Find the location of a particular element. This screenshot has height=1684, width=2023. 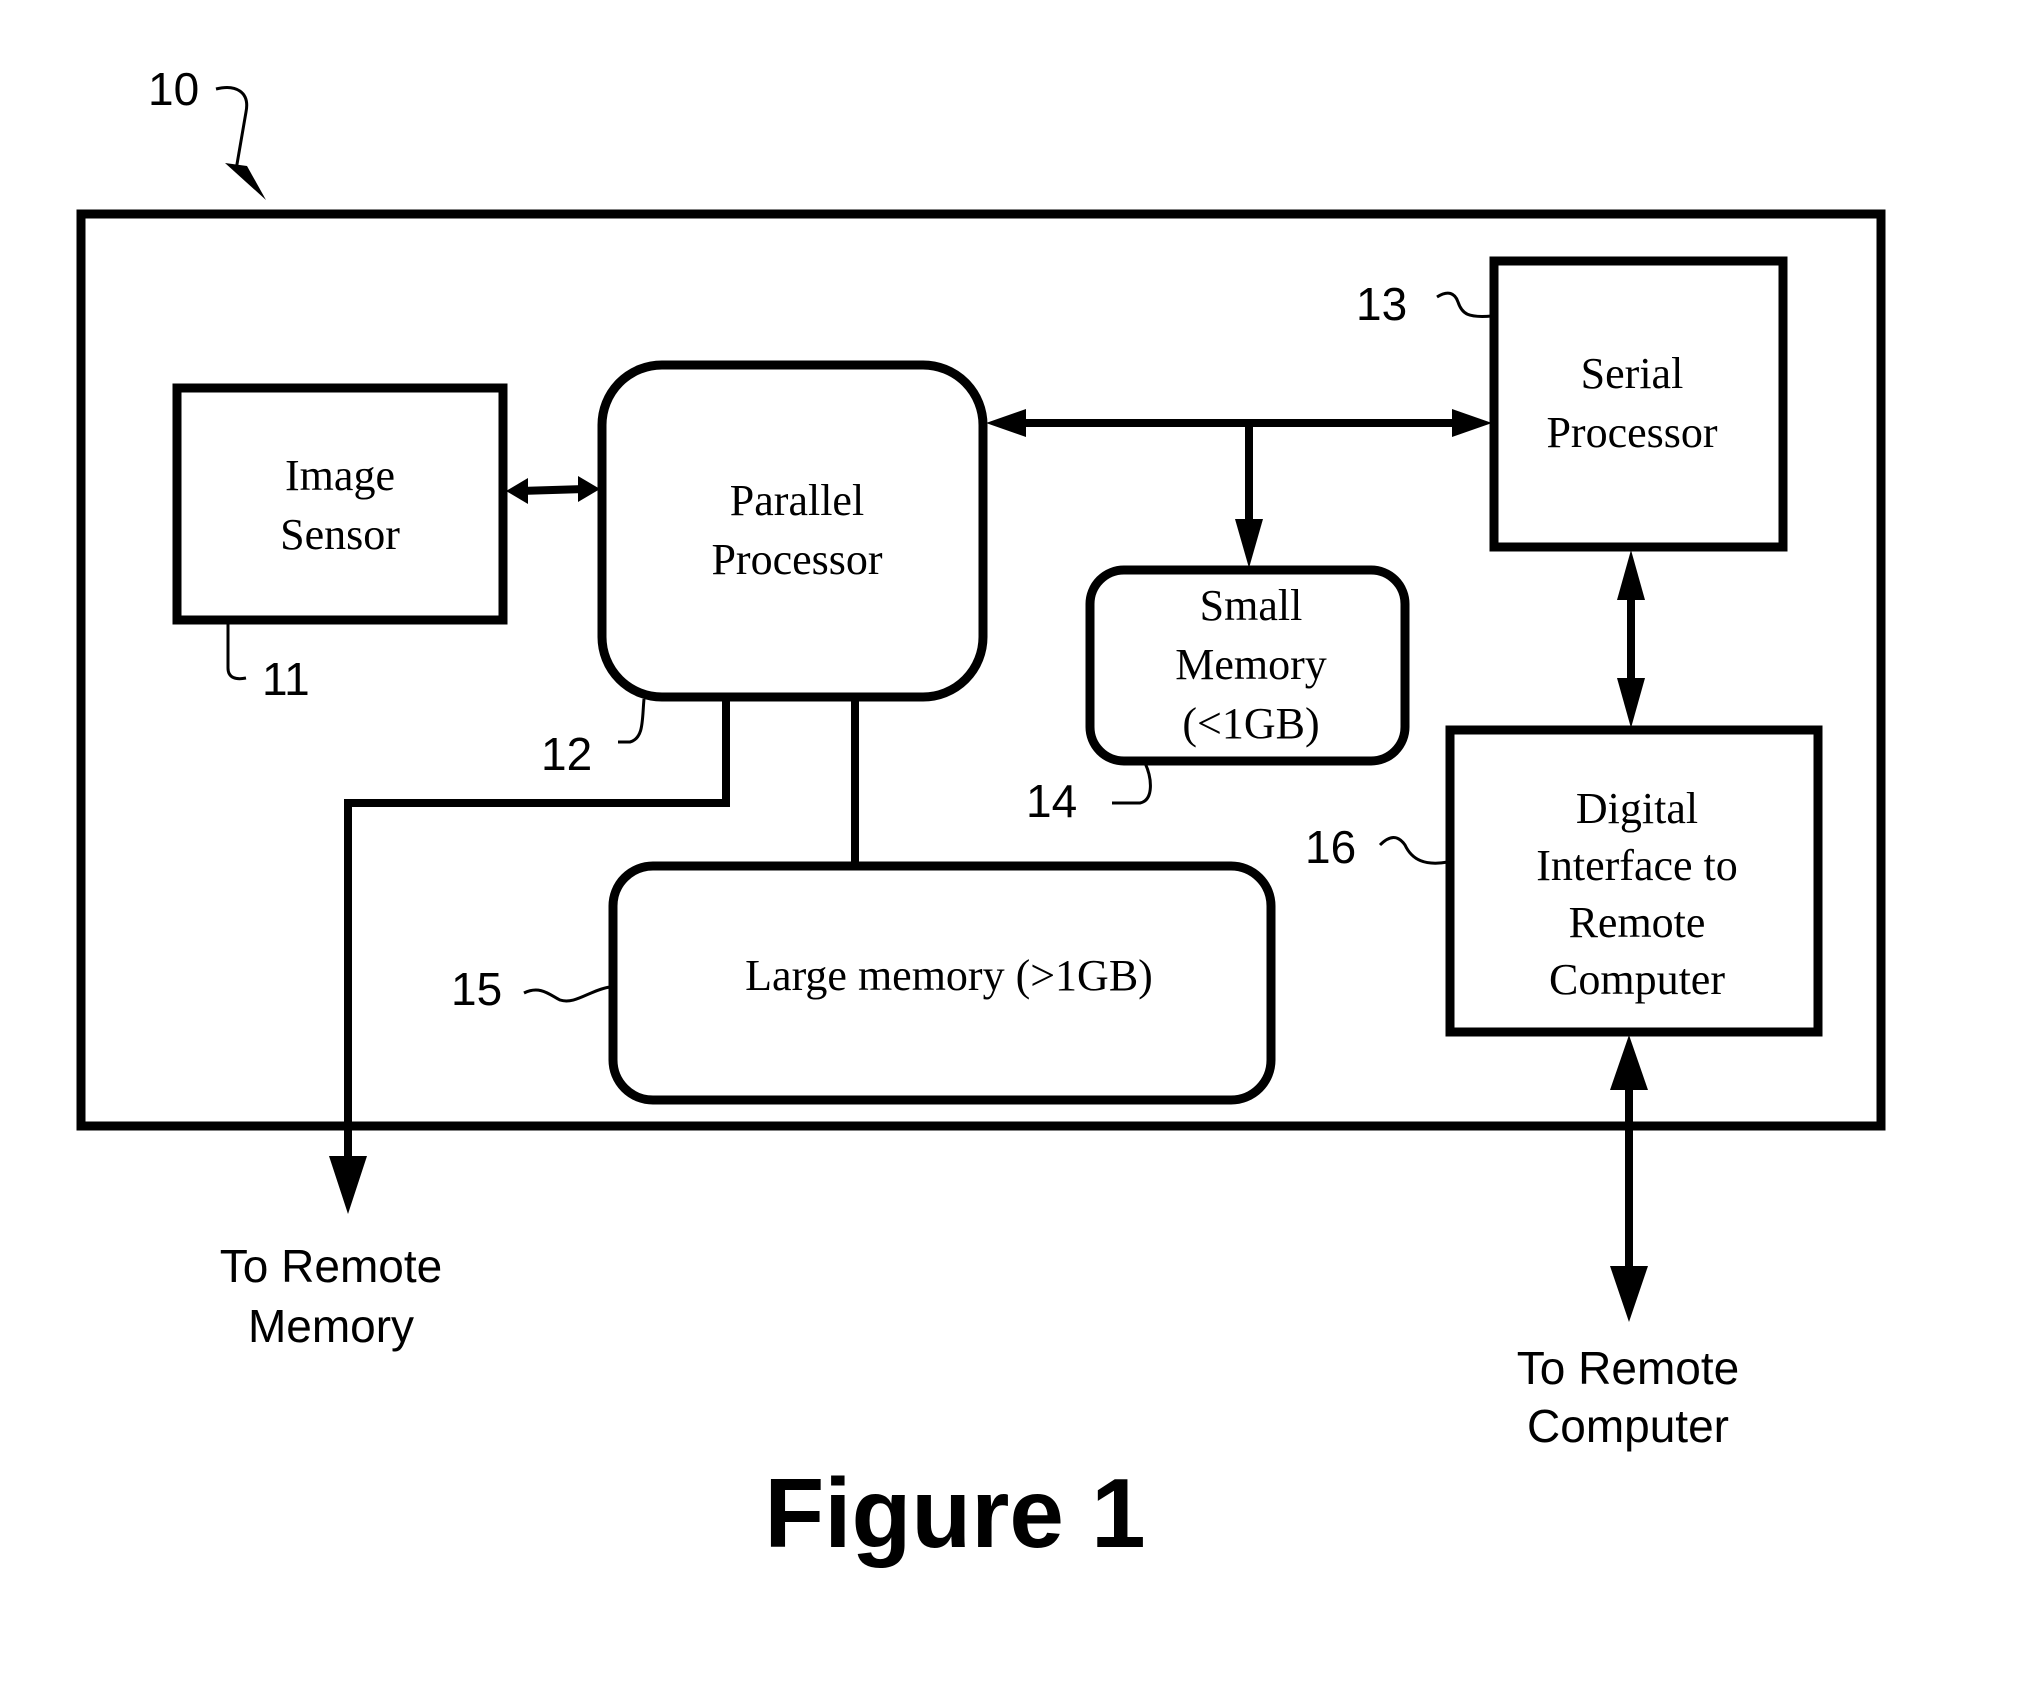

remote-computer-label: To Remote Computer is located at coordinates (1628, 1397).